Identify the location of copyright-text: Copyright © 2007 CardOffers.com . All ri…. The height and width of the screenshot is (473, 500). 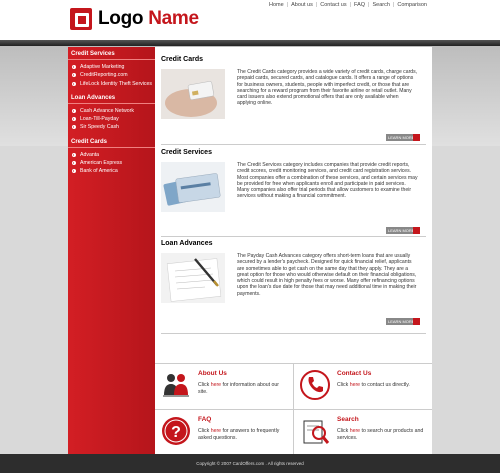
(250, 463).